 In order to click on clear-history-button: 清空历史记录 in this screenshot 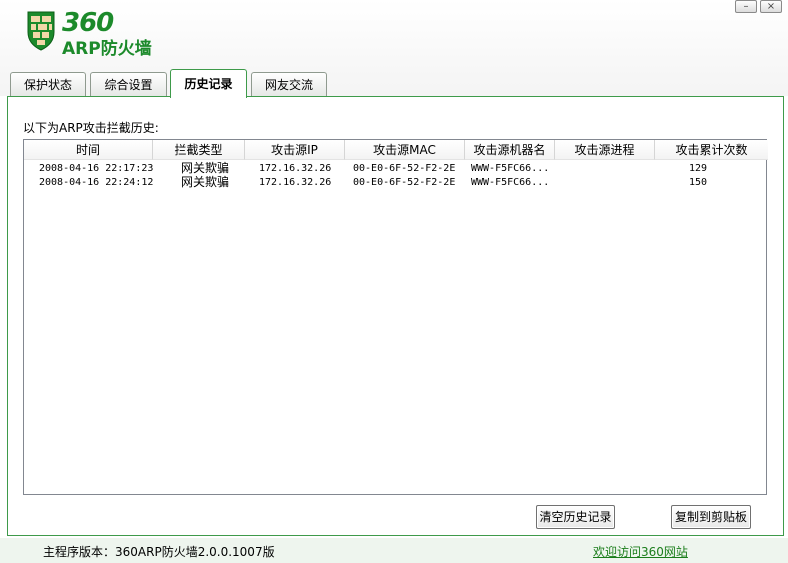, I will do `click(575, 517)`.